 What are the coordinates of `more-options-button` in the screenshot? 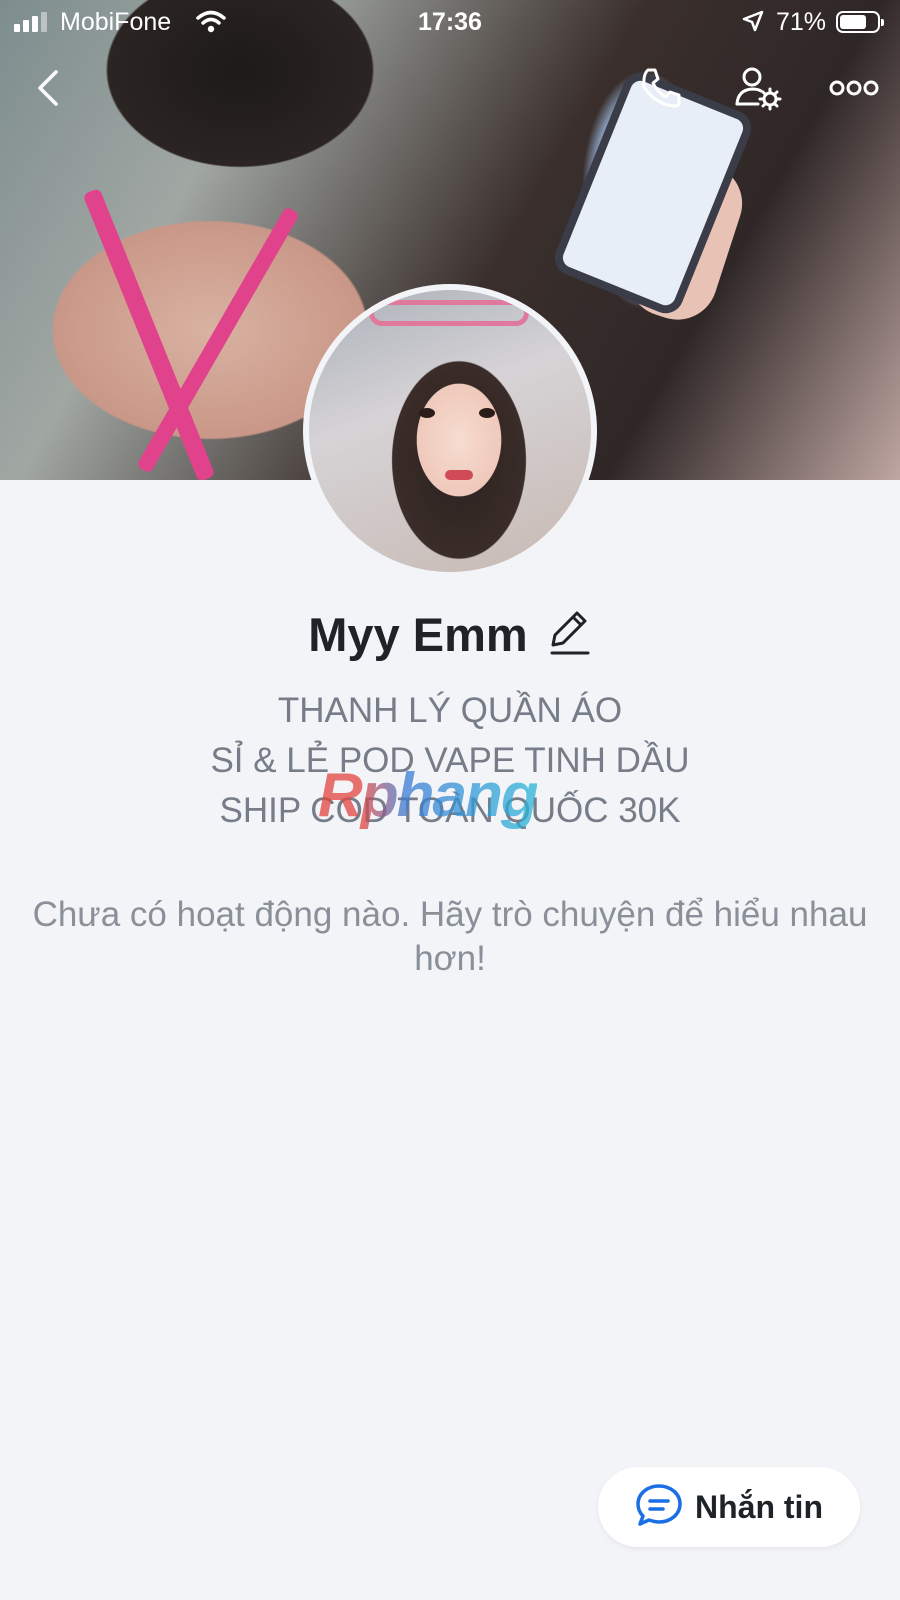 It's located at (854, 90).